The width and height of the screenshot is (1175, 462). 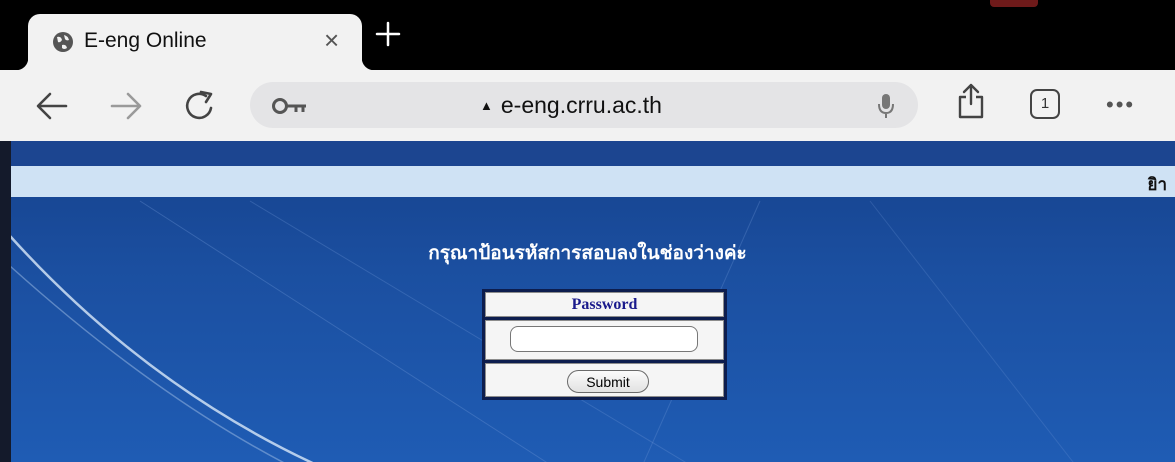 I want to click on share-icon, so click(x=971, y=101).